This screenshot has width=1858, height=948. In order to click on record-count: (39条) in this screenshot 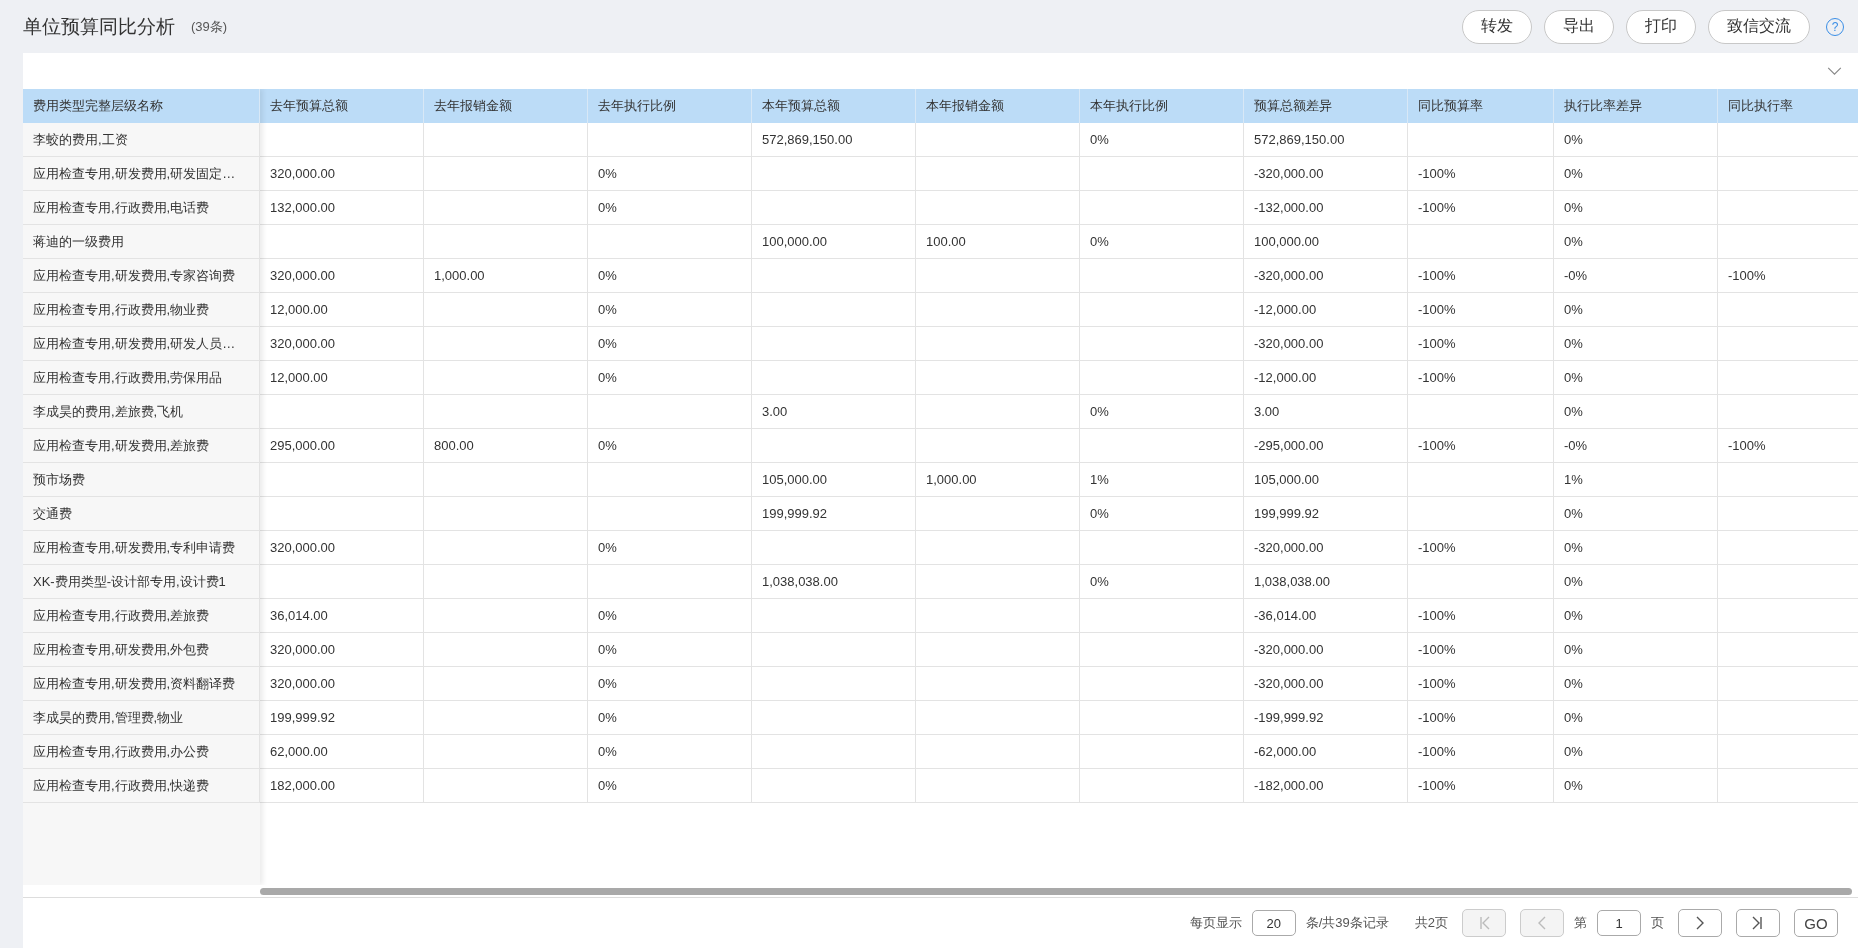, I will do `click(209, 26)`.